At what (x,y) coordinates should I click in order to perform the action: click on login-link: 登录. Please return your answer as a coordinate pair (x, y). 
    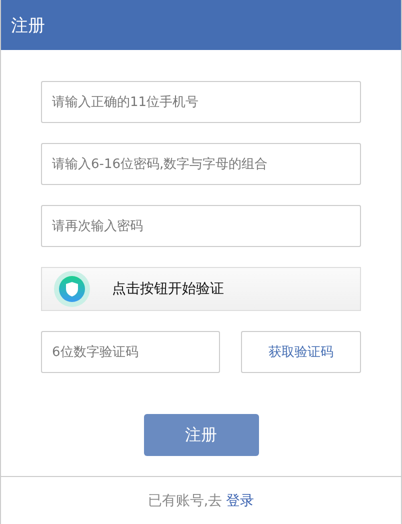
    Looking at the image, I should click on (240, 501).